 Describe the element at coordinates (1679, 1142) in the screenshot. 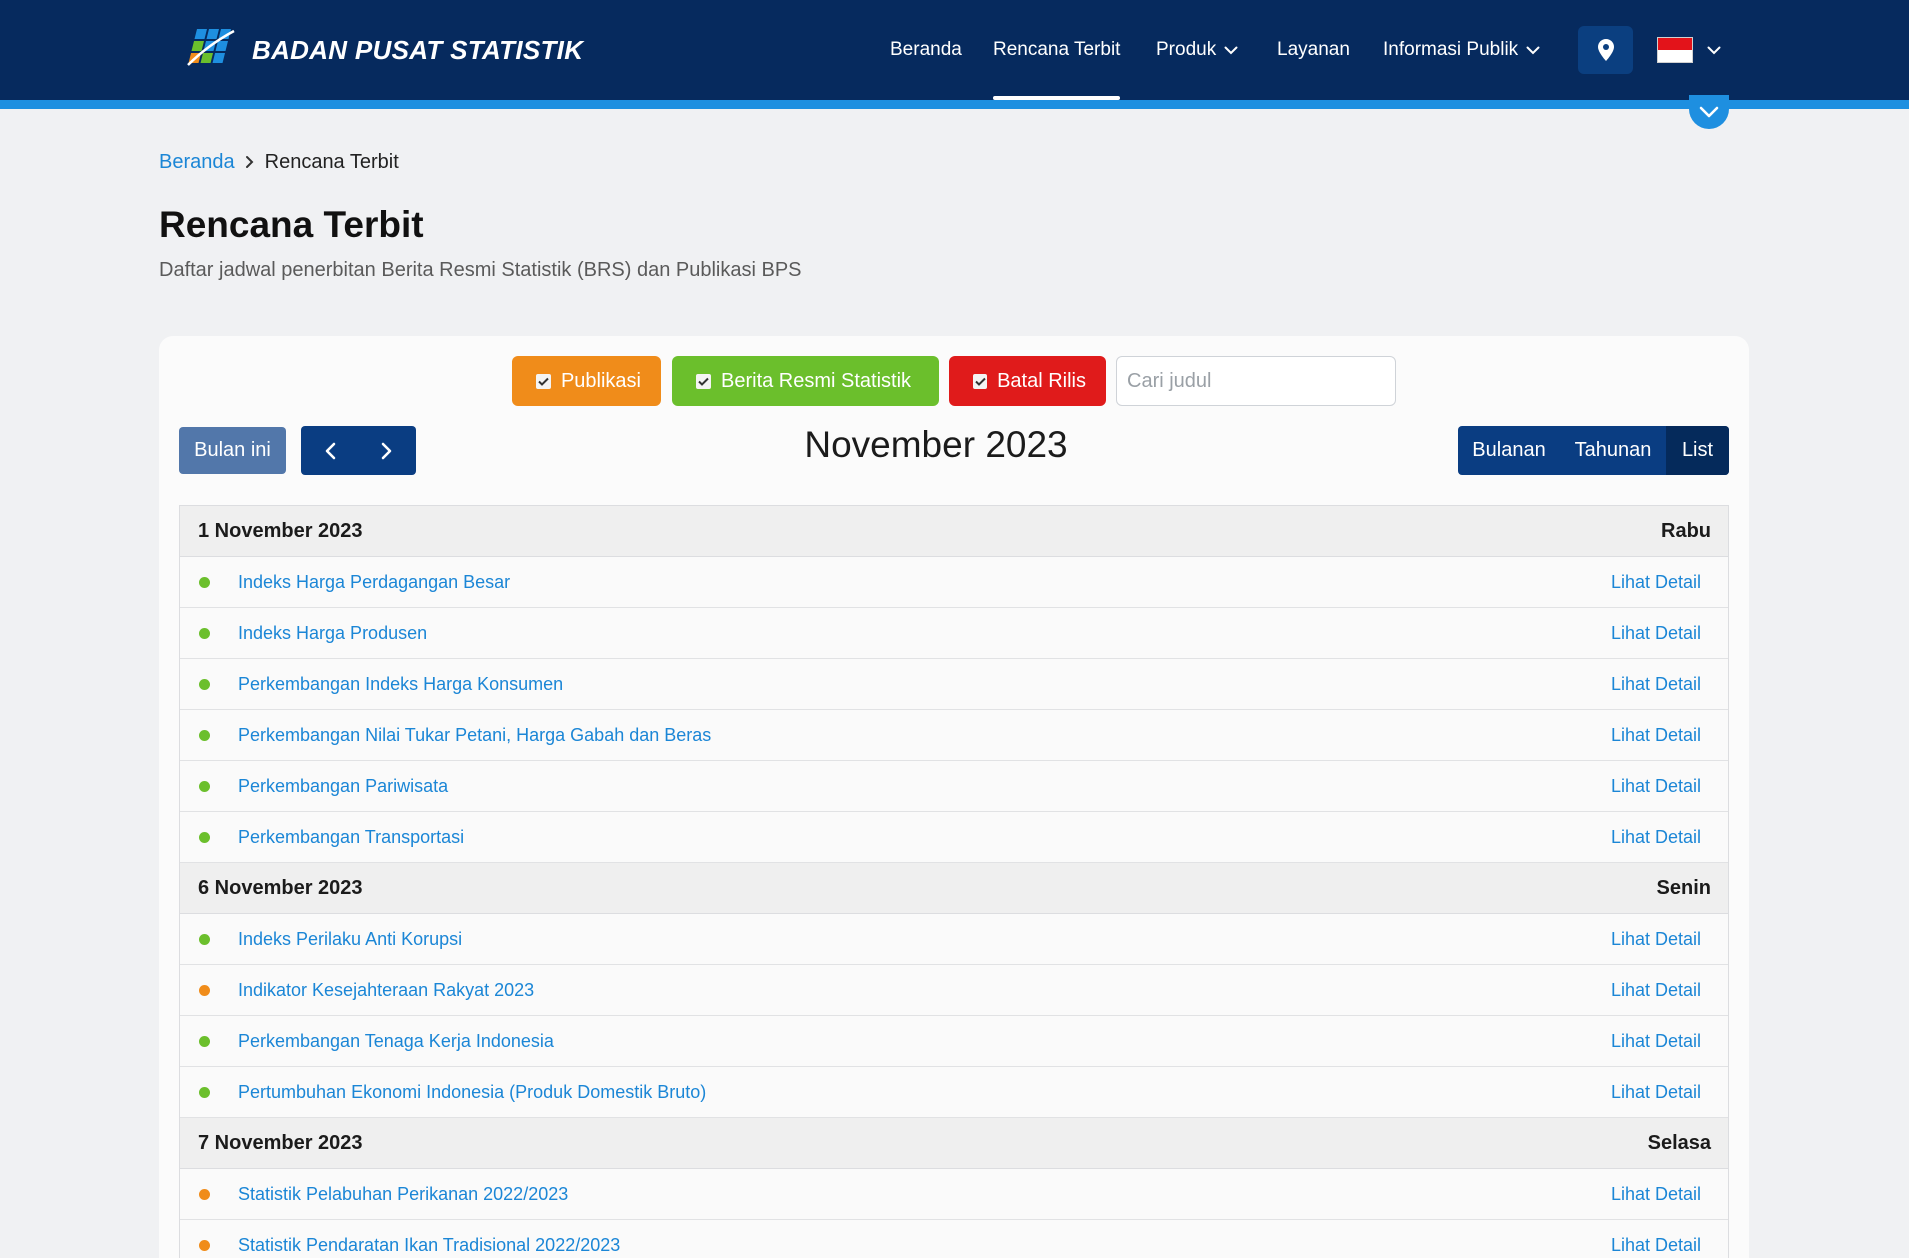

I see `day-weekday: Selasa` at that location.